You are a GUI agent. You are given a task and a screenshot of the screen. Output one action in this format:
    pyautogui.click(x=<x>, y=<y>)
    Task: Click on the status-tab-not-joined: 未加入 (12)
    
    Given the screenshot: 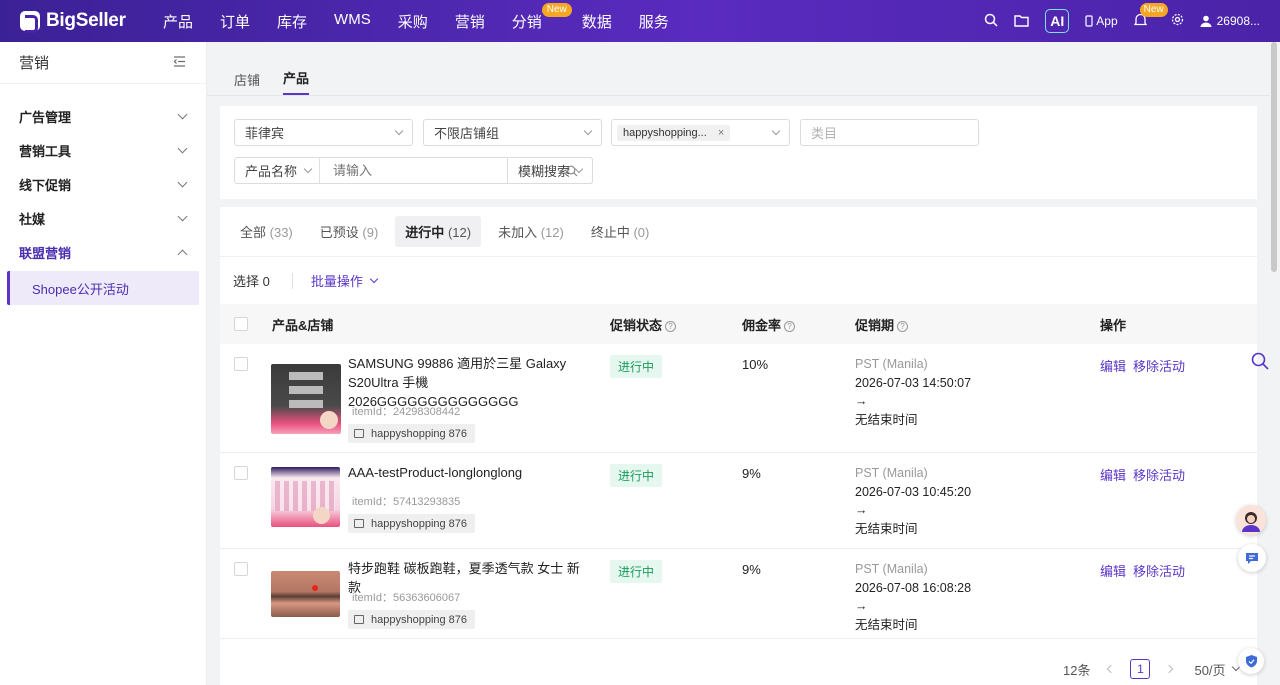 What is the action you would take?
    pyautogui.click(x=531, y=231)
    